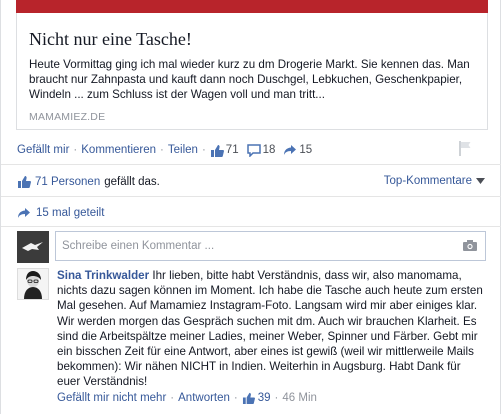  I want to click on shares-summary: 15 mal geteilt, so click(60, 213).